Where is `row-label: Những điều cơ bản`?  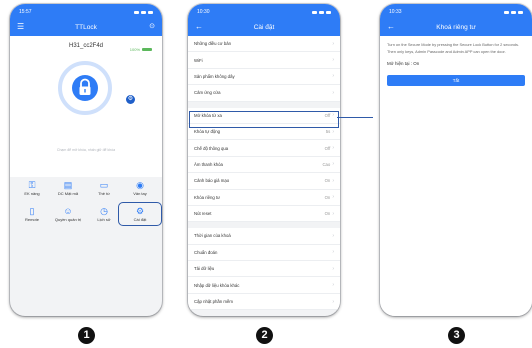 row-label: Những điều cơ bản is located at coordinates (212, 44).